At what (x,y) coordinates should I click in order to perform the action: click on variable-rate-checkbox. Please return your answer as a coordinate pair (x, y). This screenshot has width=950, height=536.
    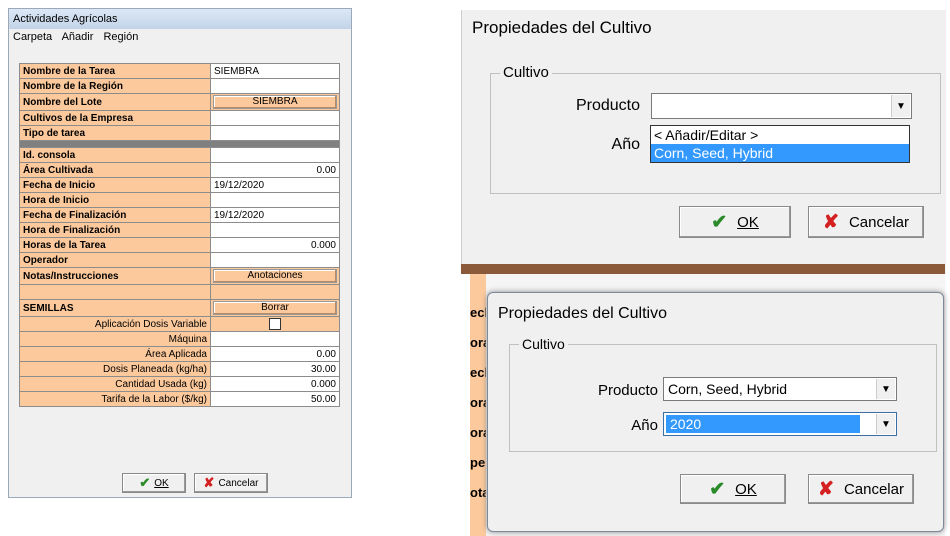
    Looking at the image, I should click on (275, 324).